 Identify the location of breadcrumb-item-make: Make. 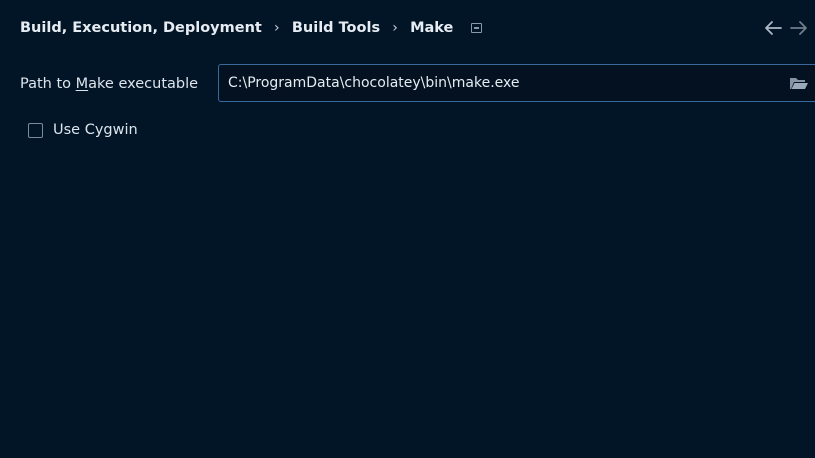
(432, 28).